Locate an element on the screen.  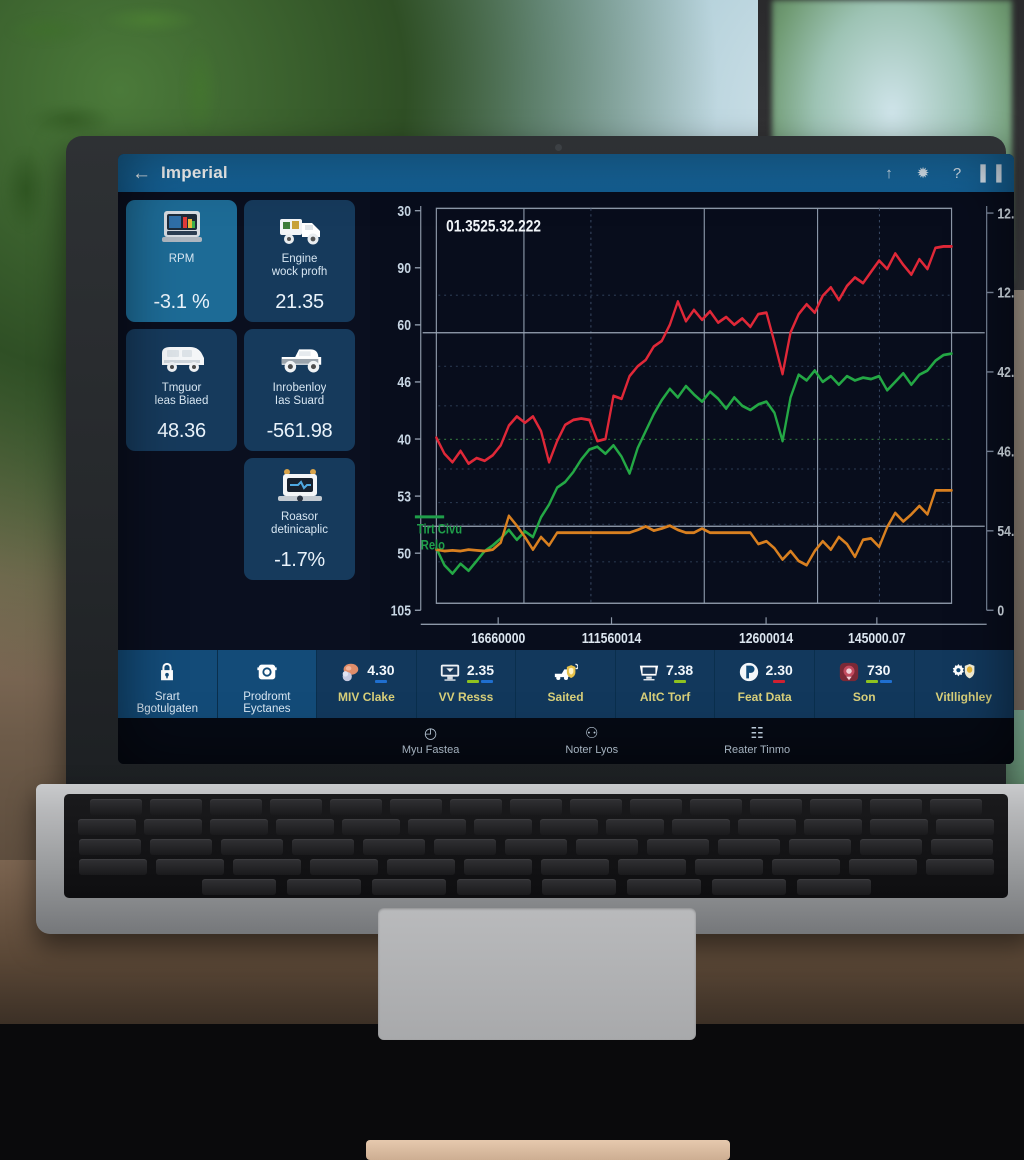
tab-saited: Saited is located at coordinates (566, 684).